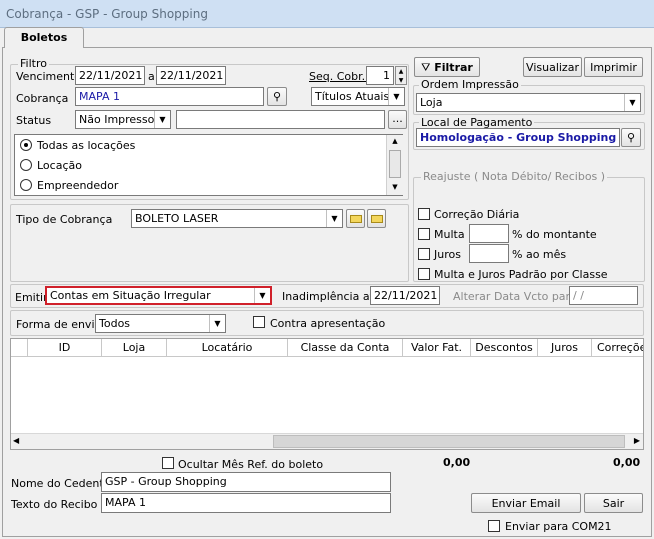 This screenshot has width=654, height=539. I want to click on emitir-select: Contas em Situação Irregular ▼, so click(158, 295).